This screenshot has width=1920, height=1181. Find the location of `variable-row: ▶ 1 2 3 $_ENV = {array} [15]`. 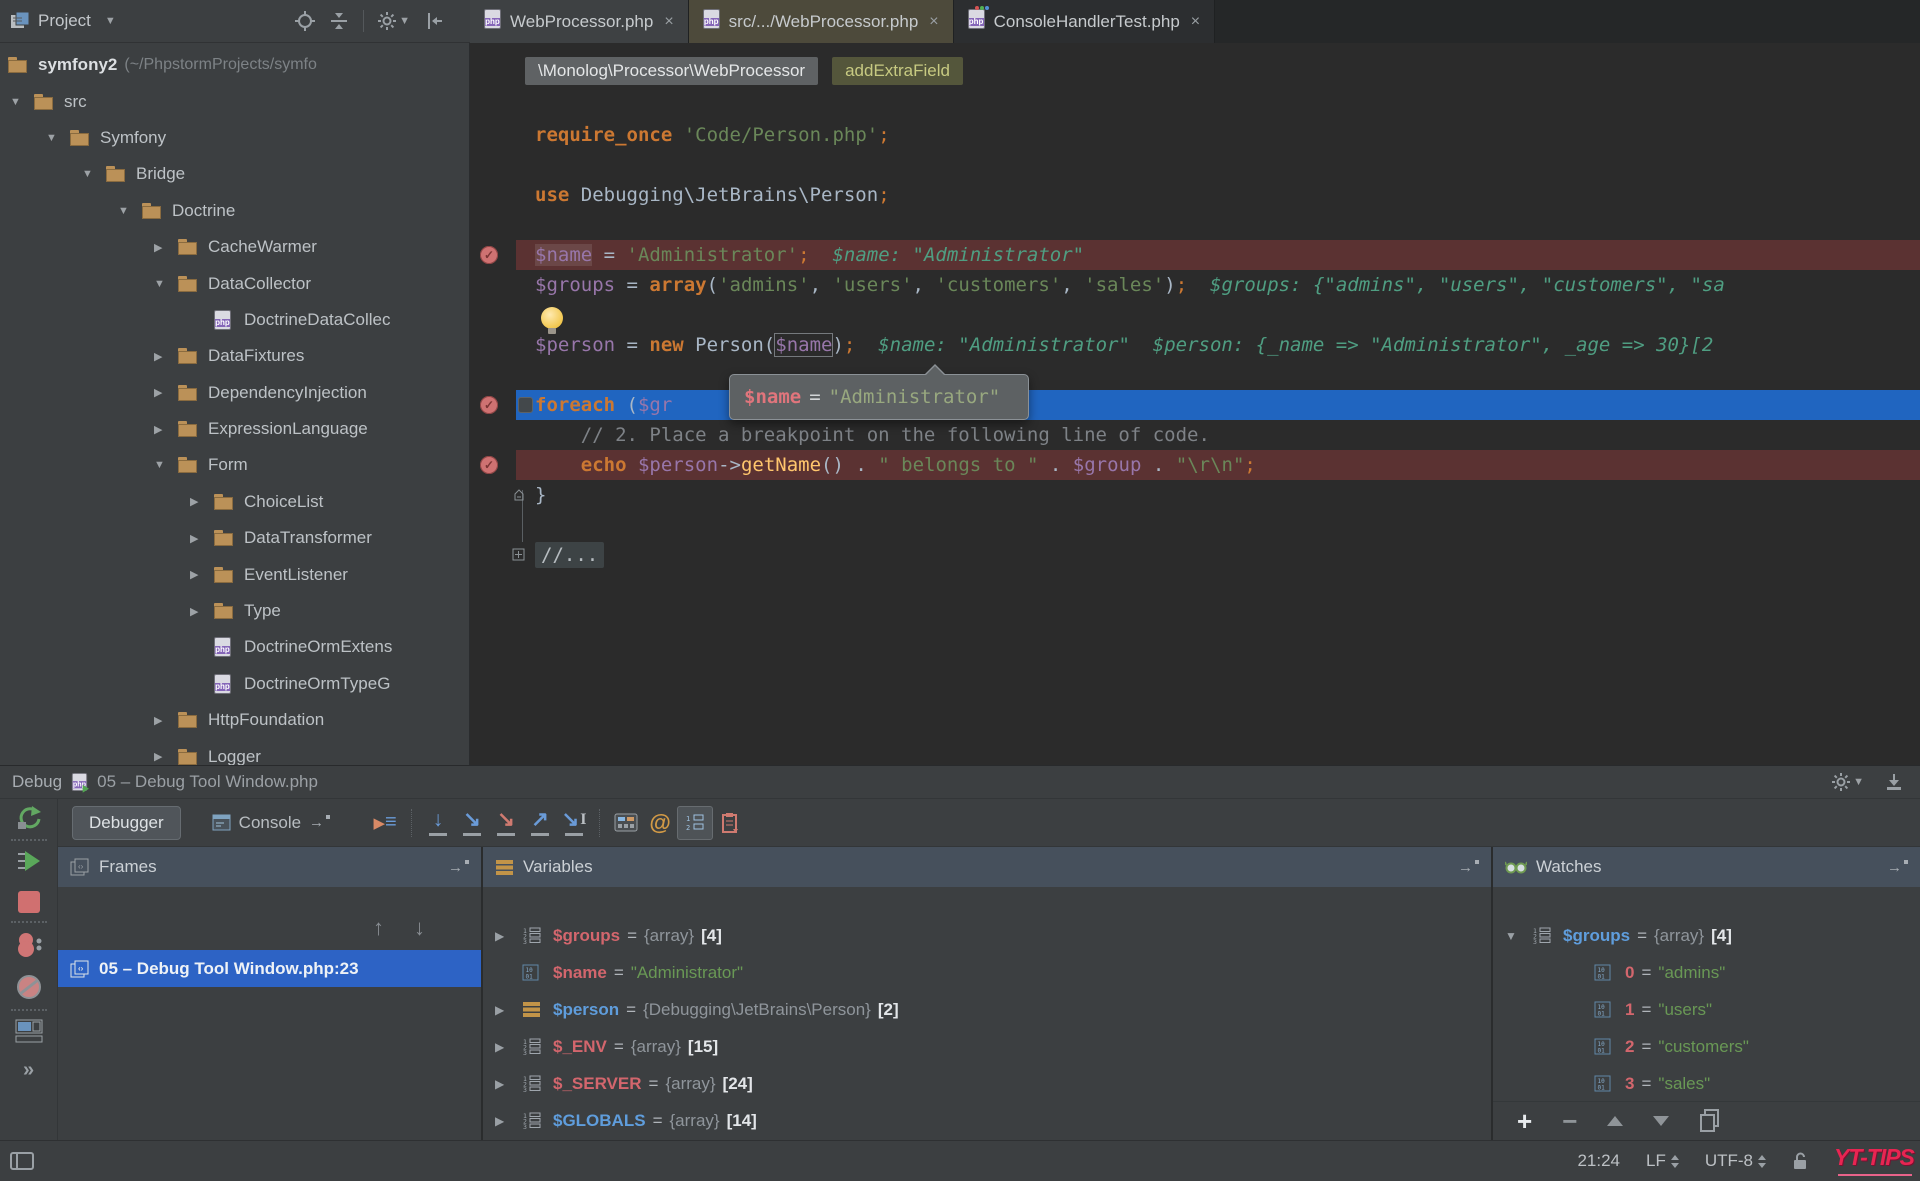

variable-row: ▶ 1 2 3 $_ENV = {array} [15] is located at coordinates (987, 1046).